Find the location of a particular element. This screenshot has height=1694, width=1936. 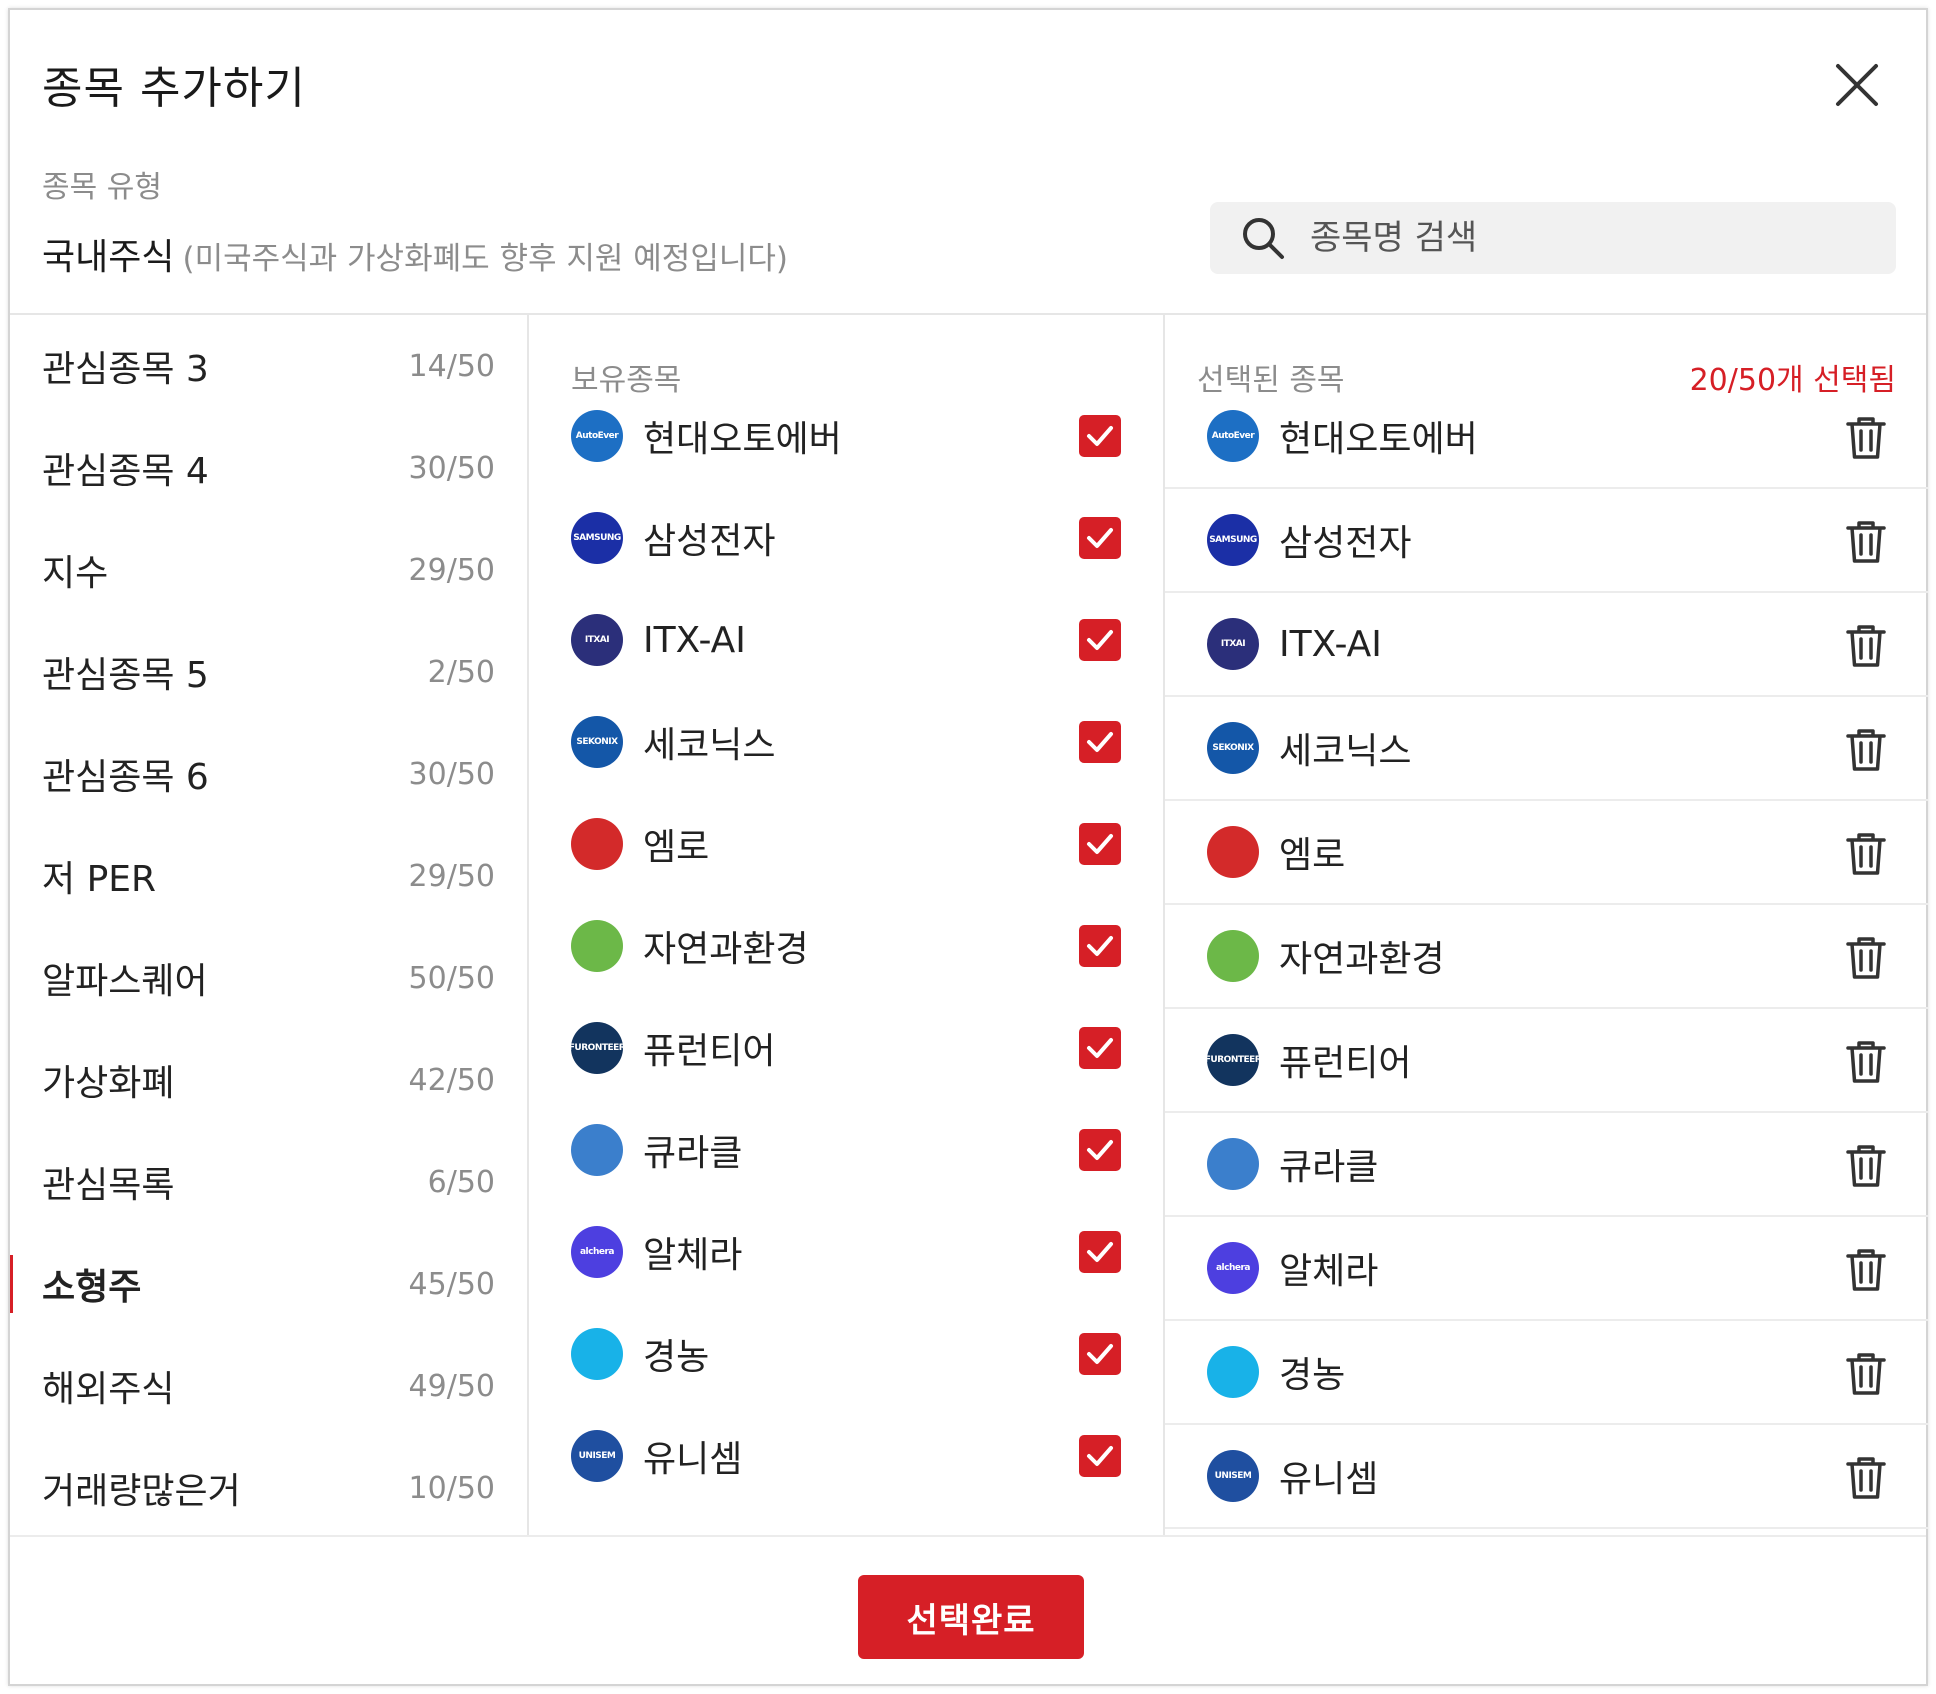

group-name: 관심종목 4 is located at coordinates (125, 471).